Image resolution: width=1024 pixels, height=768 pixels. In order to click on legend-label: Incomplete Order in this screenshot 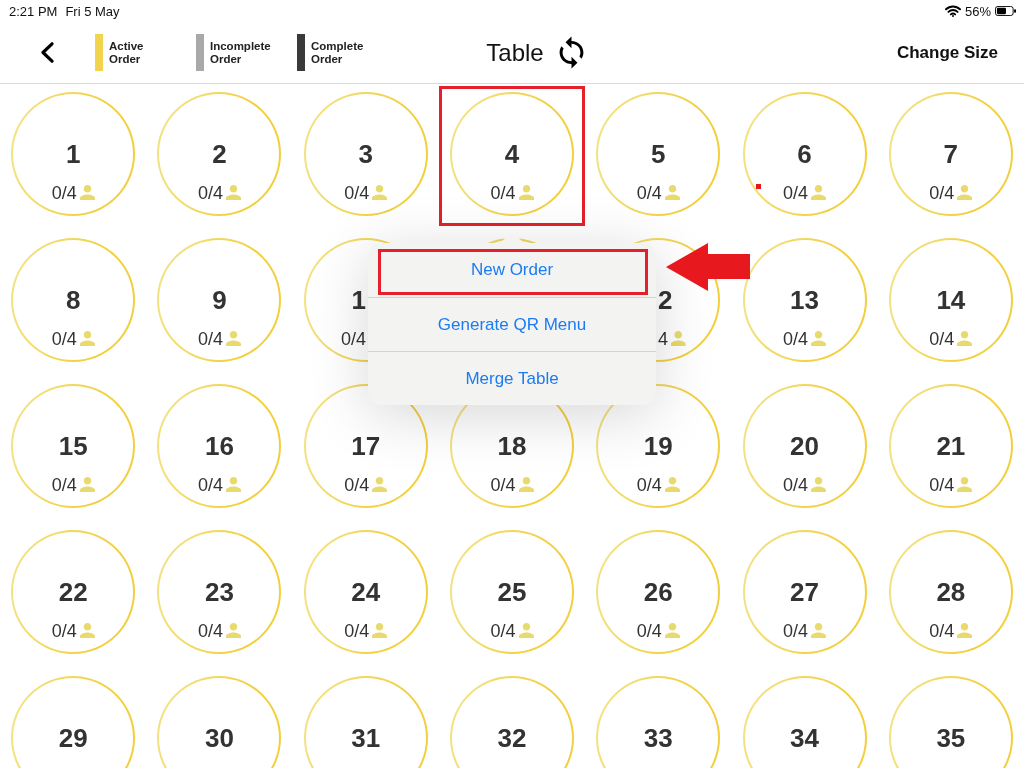, I will do `click(240, 52)`.